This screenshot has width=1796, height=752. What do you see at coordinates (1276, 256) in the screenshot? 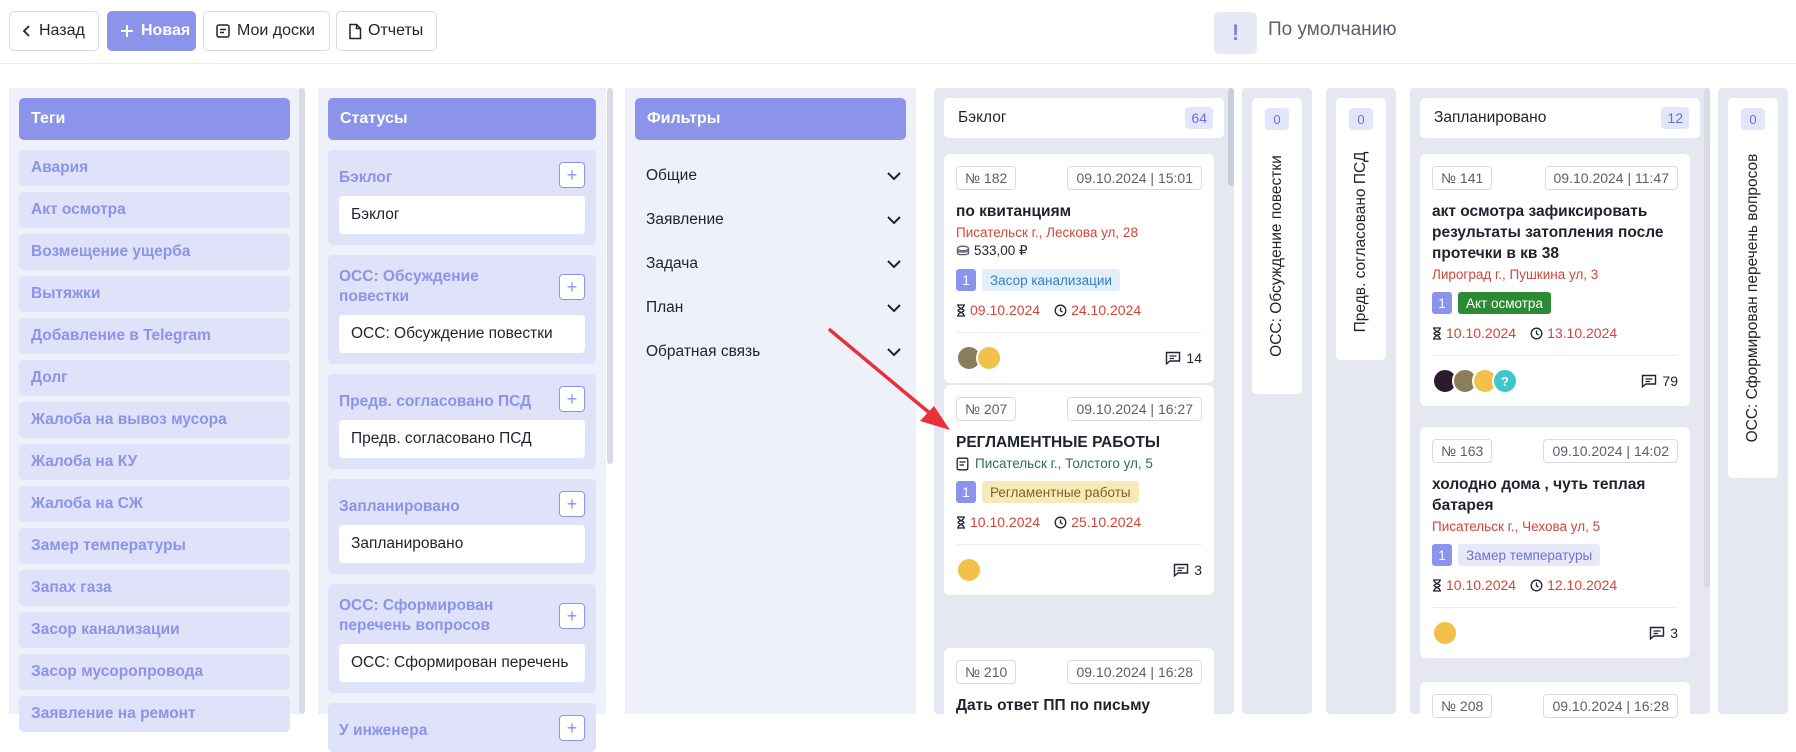
I see `column-title: ОСС: Обсуждение повестки` at bounding box center [1276, 256].